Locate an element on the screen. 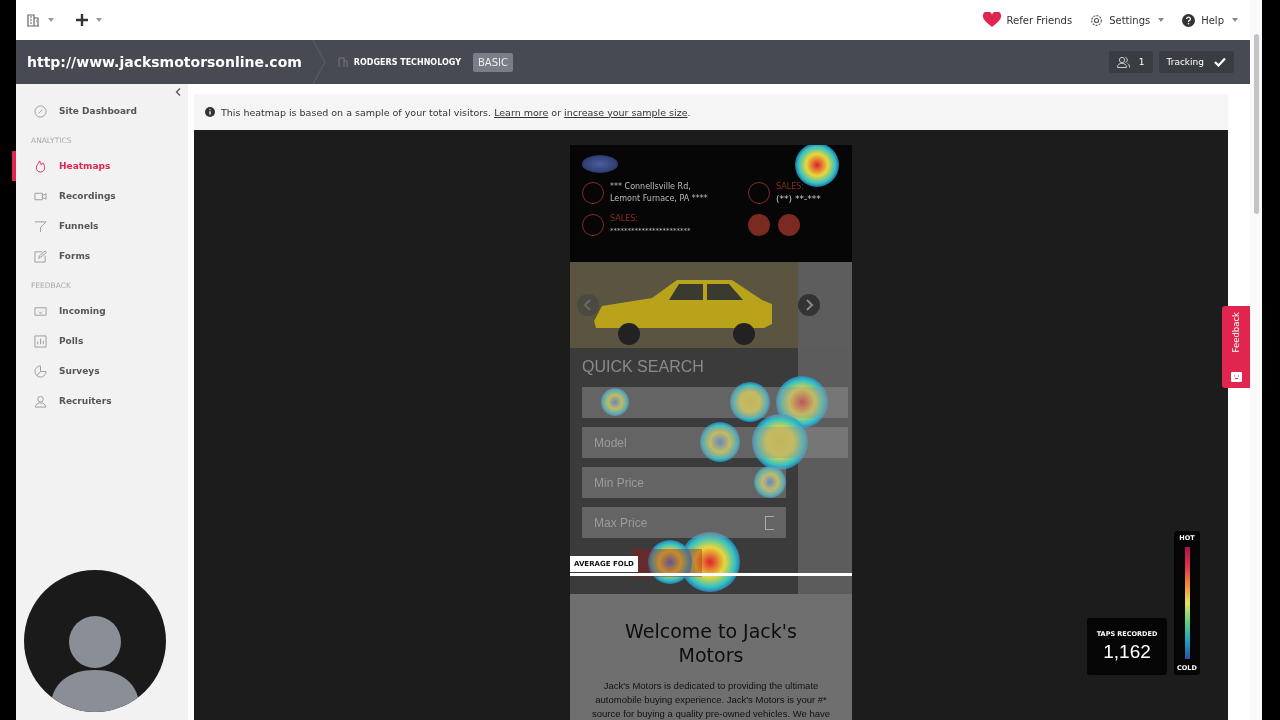 The image size is (1280, 720). sidebar-item: Surveys is located at coordinates (100, 371).